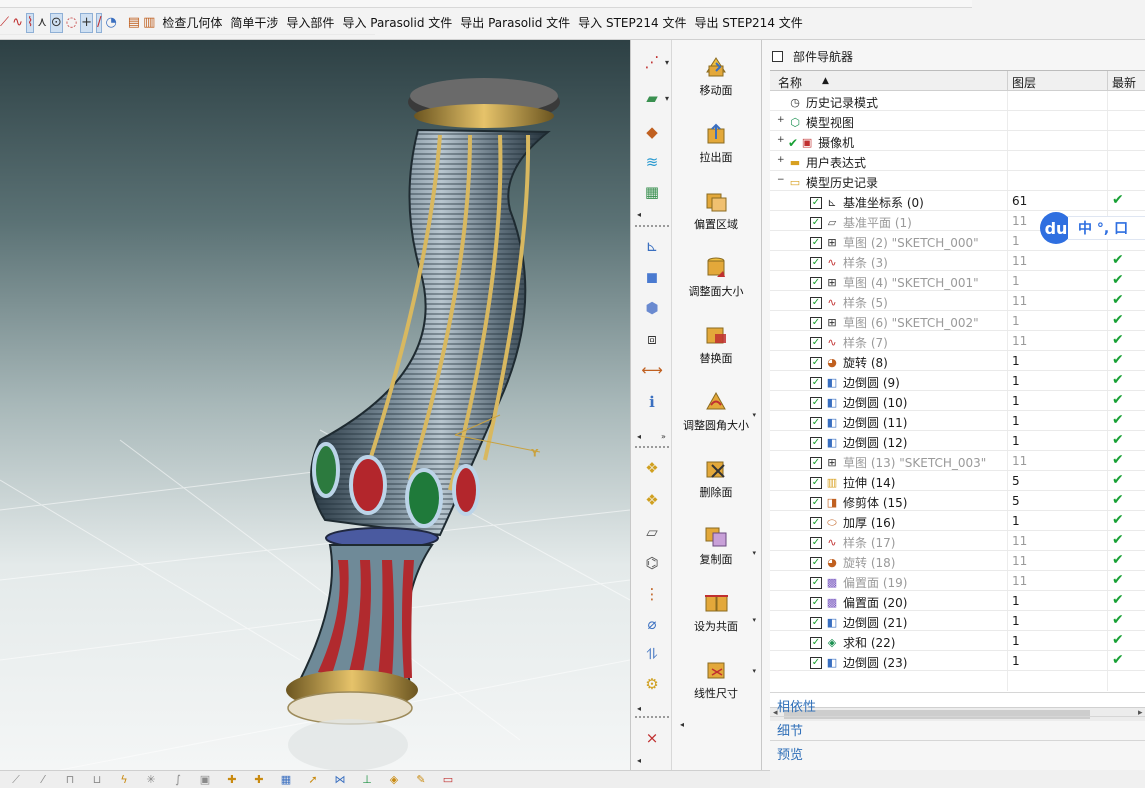  I want to click on sort-ascending-icon: ▲, so click(825, 81).